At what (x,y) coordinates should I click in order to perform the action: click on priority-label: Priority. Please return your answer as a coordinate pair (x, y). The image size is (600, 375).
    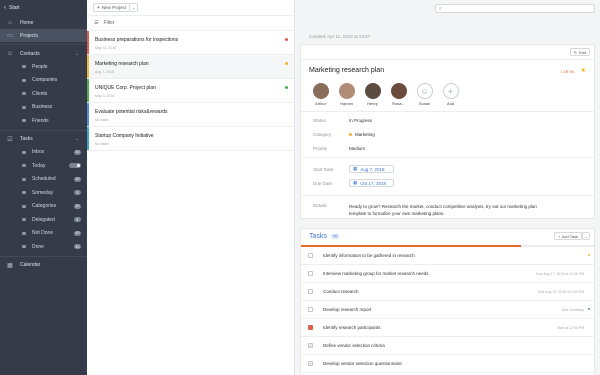
    Looking at the image, I should click on (320, 148).